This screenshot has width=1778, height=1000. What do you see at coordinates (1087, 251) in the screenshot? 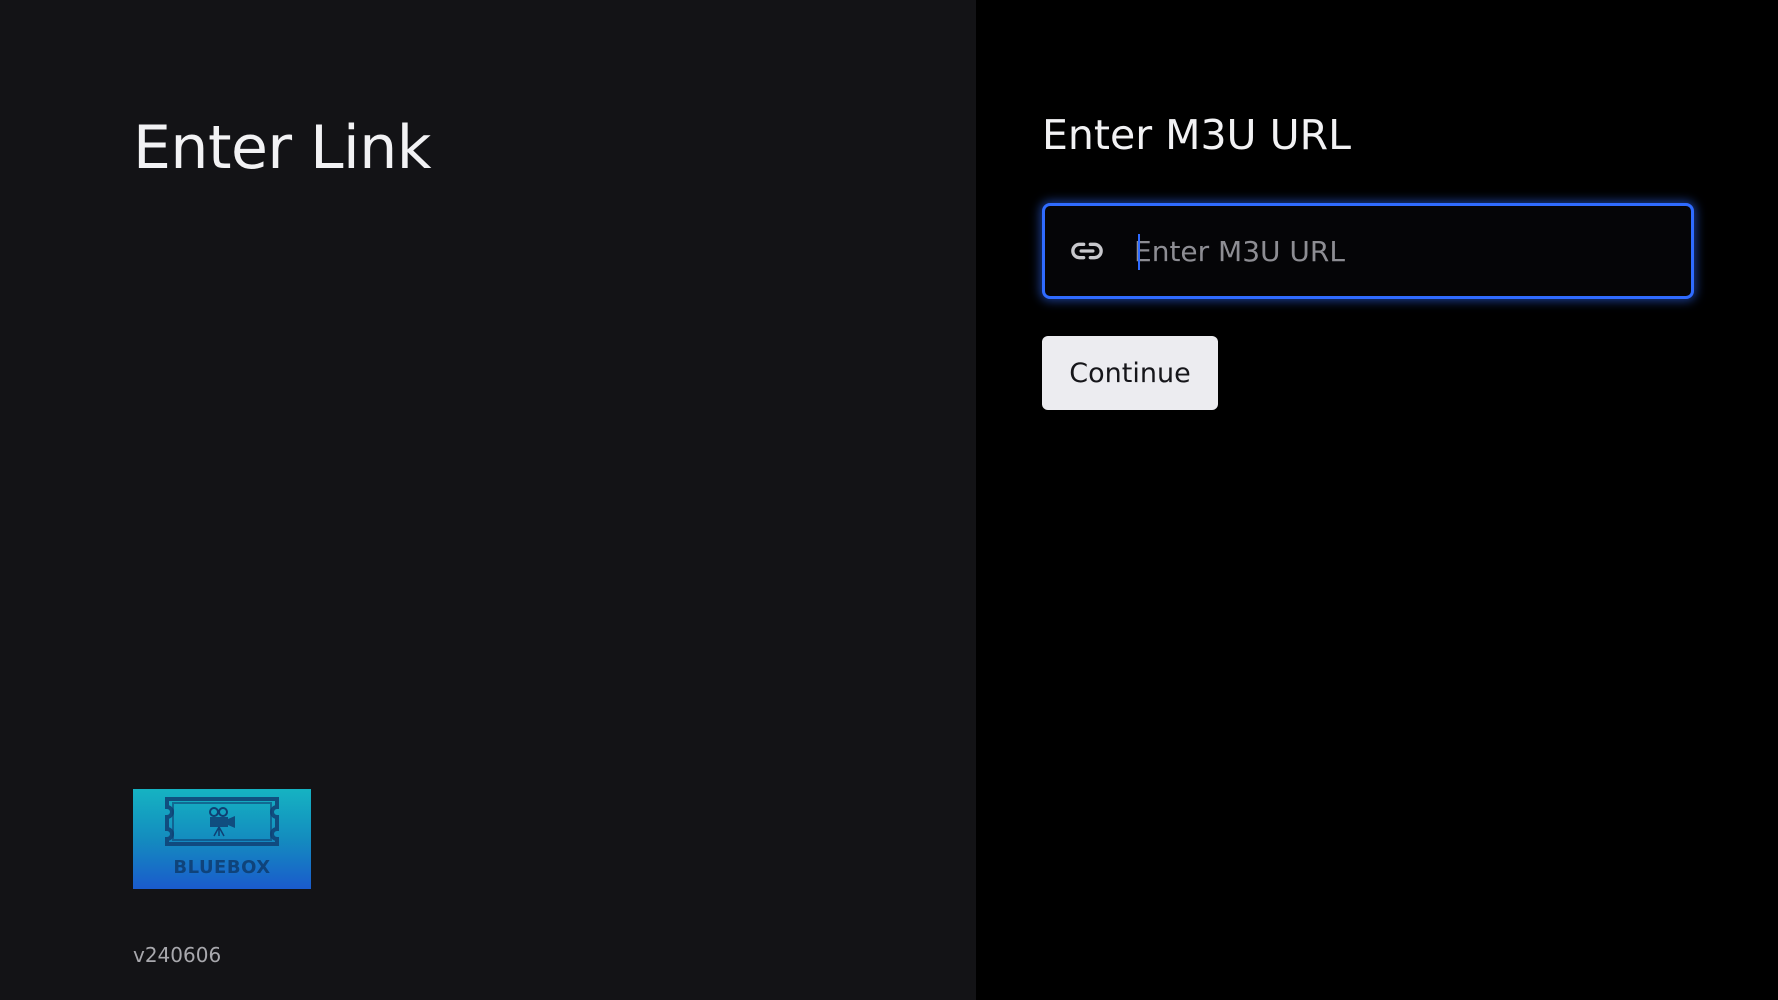
I see `link-icon` at bounding box center [1087, 251].